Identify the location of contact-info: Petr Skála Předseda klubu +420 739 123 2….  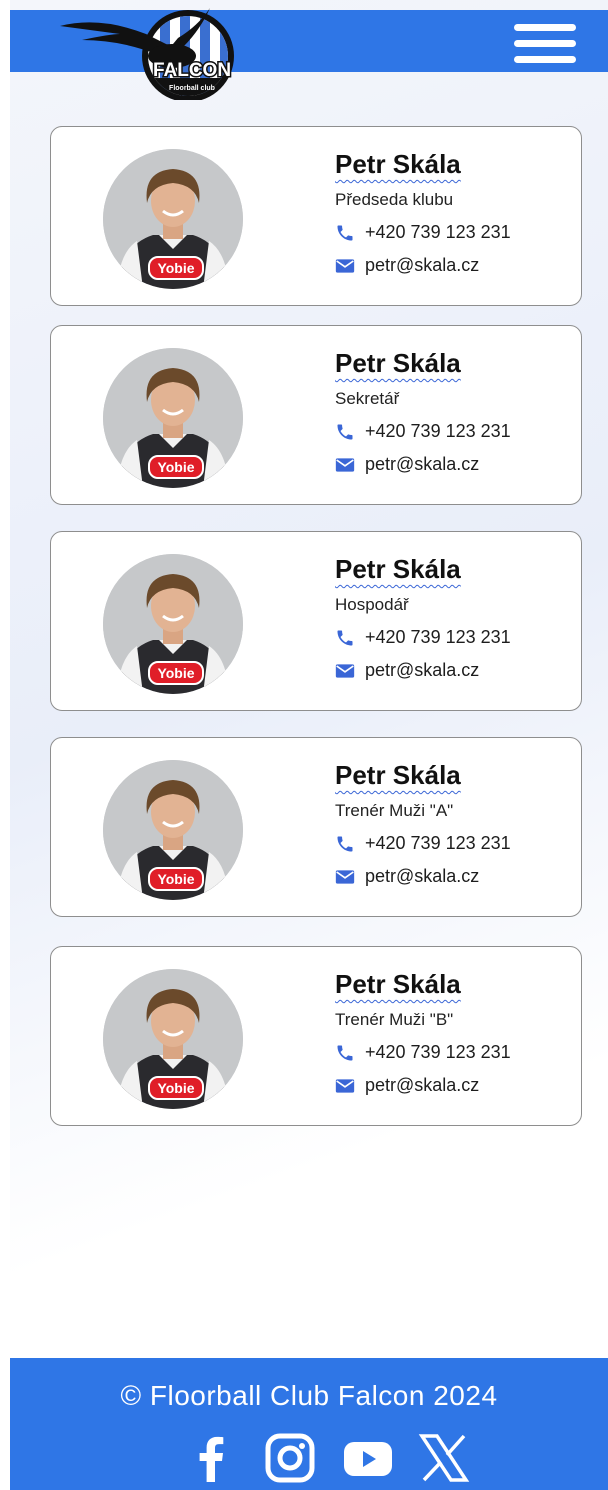
(455, 212).